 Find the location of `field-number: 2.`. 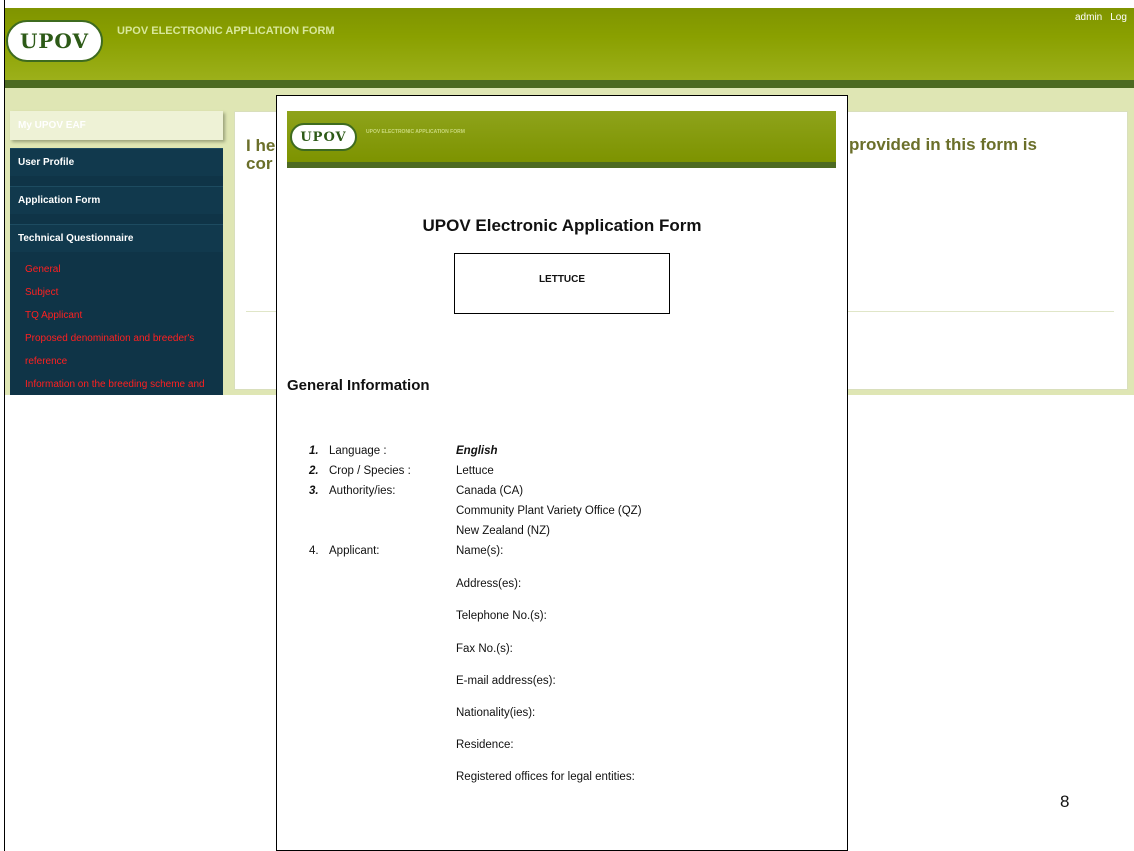

field-number: 2. is located at coordinates (314, 471).